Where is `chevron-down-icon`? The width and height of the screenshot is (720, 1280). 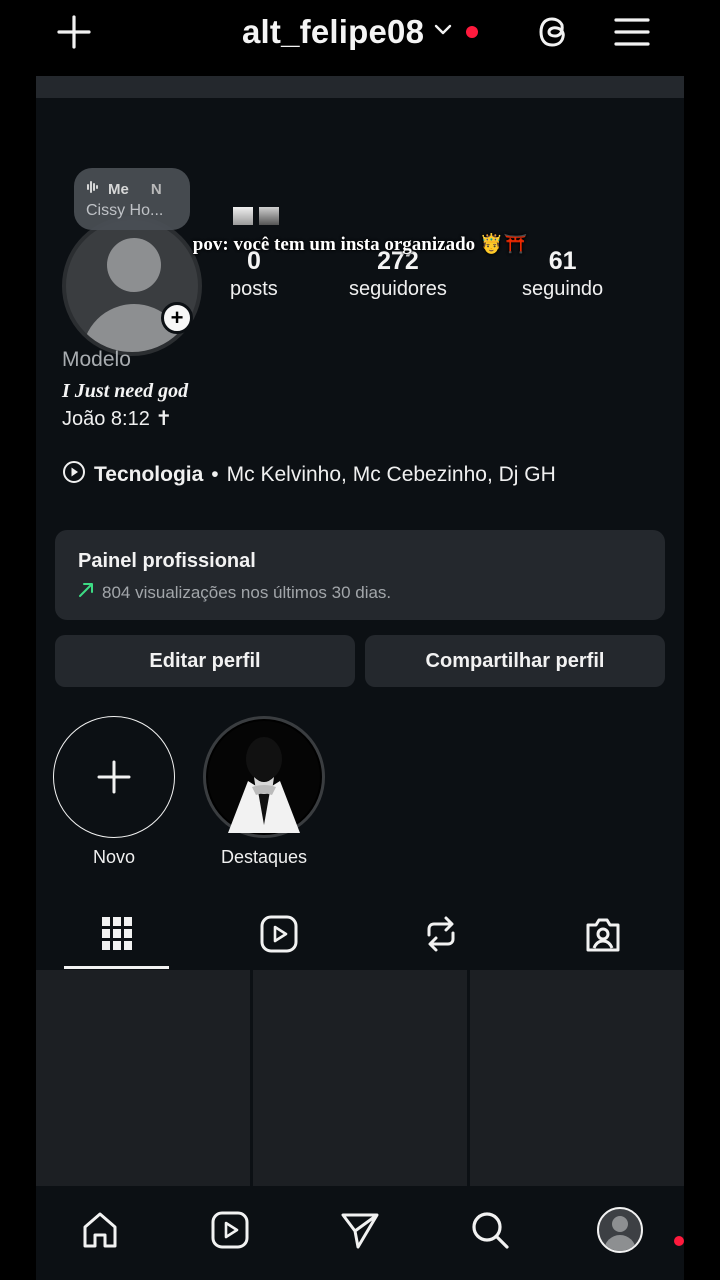
chevron-down-icon is located at coordinates (443, 32).